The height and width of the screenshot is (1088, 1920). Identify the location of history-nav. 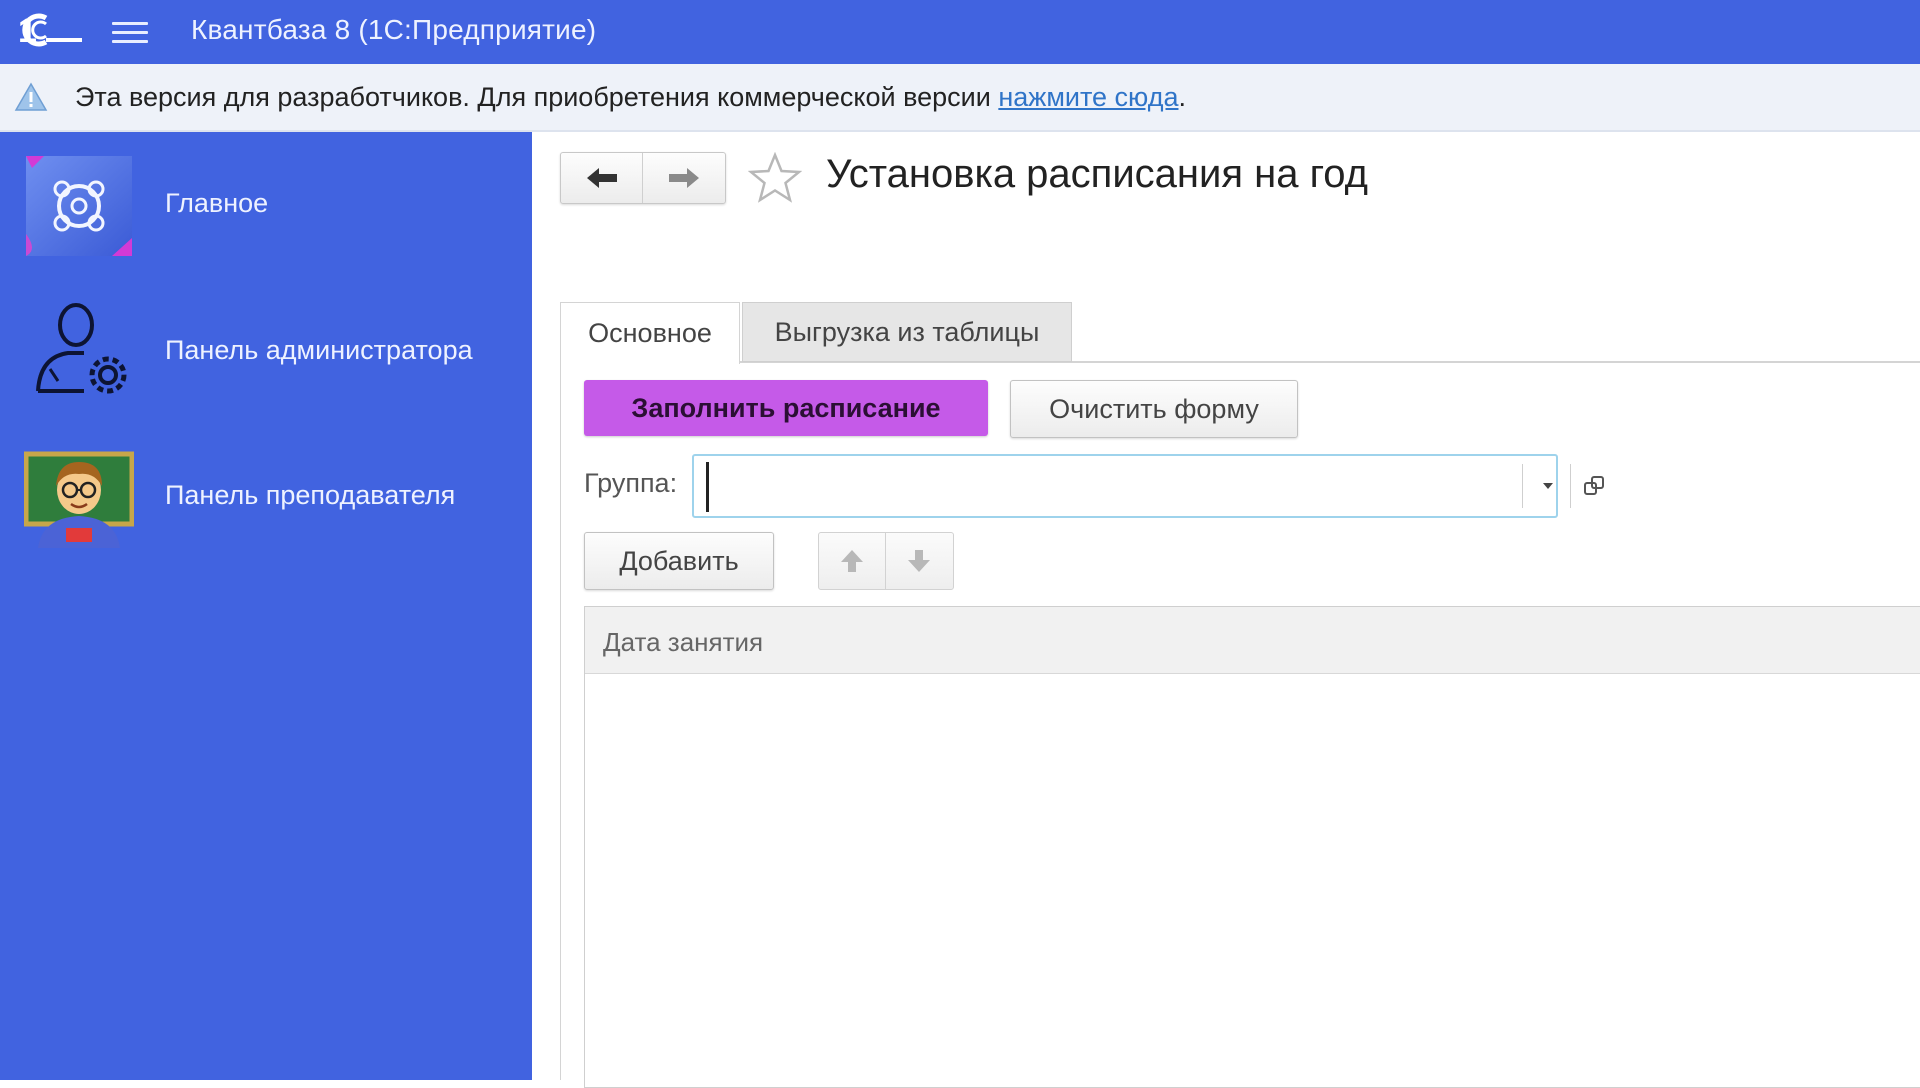
(643, 178).